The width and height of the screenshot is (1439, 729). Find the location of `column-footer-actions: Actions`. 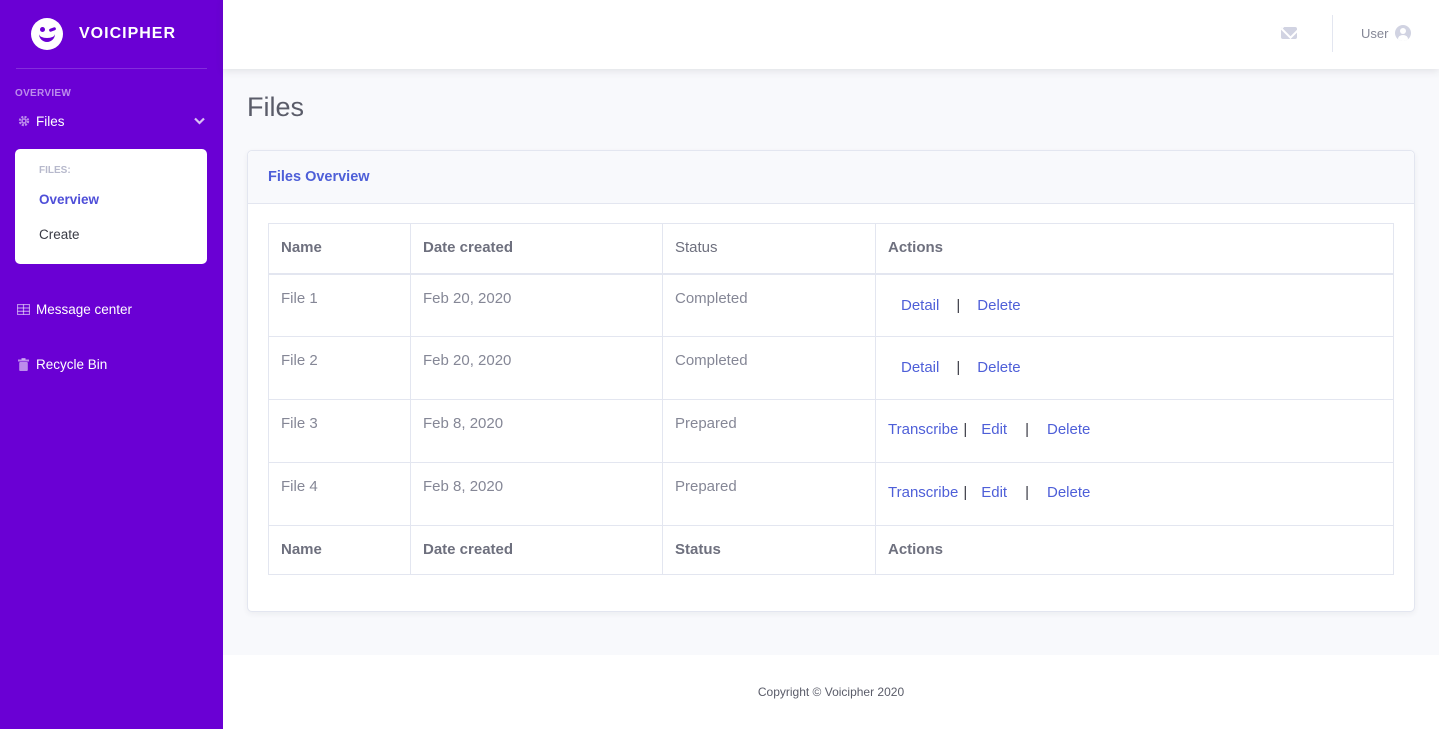

column-footer-actions: Actions is located at coordinates (1134, 550).